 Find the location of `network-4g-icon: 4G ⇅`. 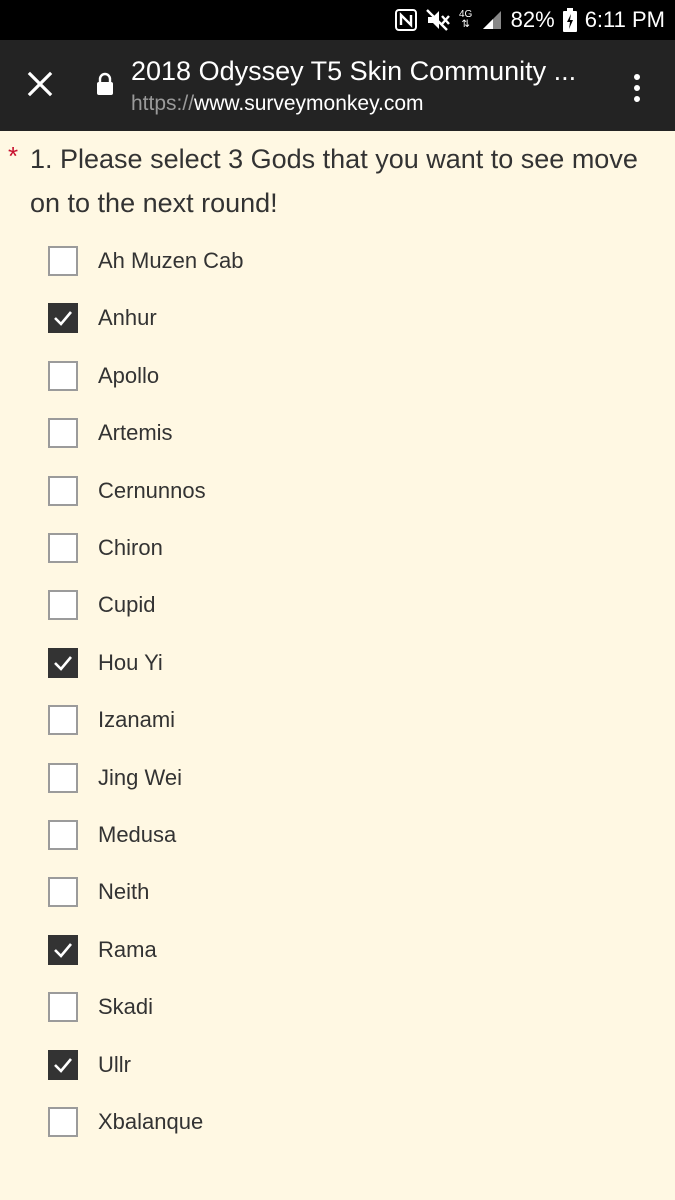

network-4g-icon: 4G ⇅ is located at coordinates (465, 19).